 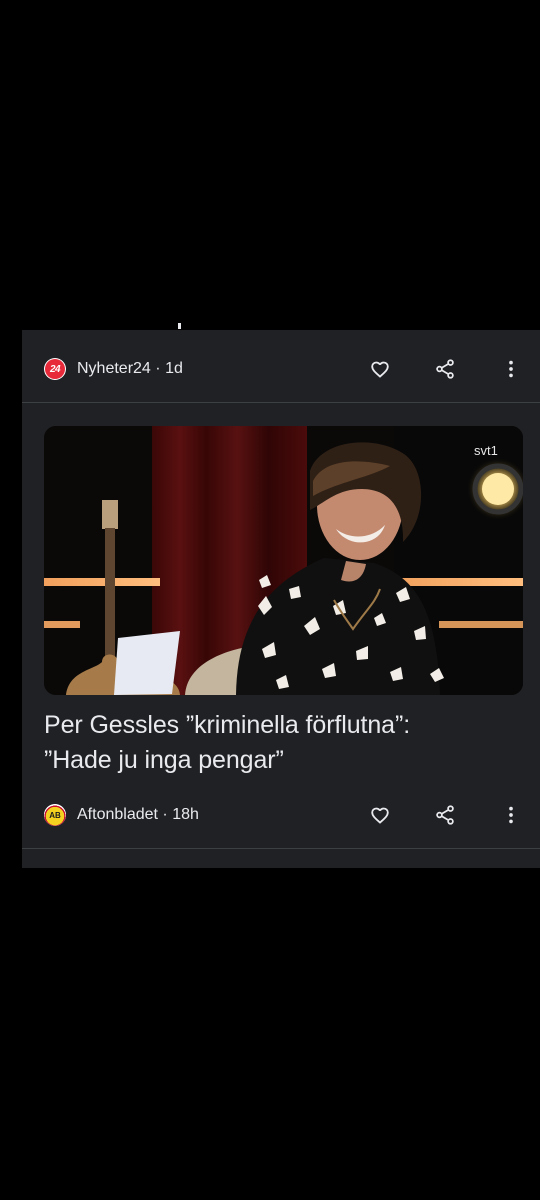 I want to click on article-source-row: 24 Nyheter24 · 1d, so click(x=281, y=369).